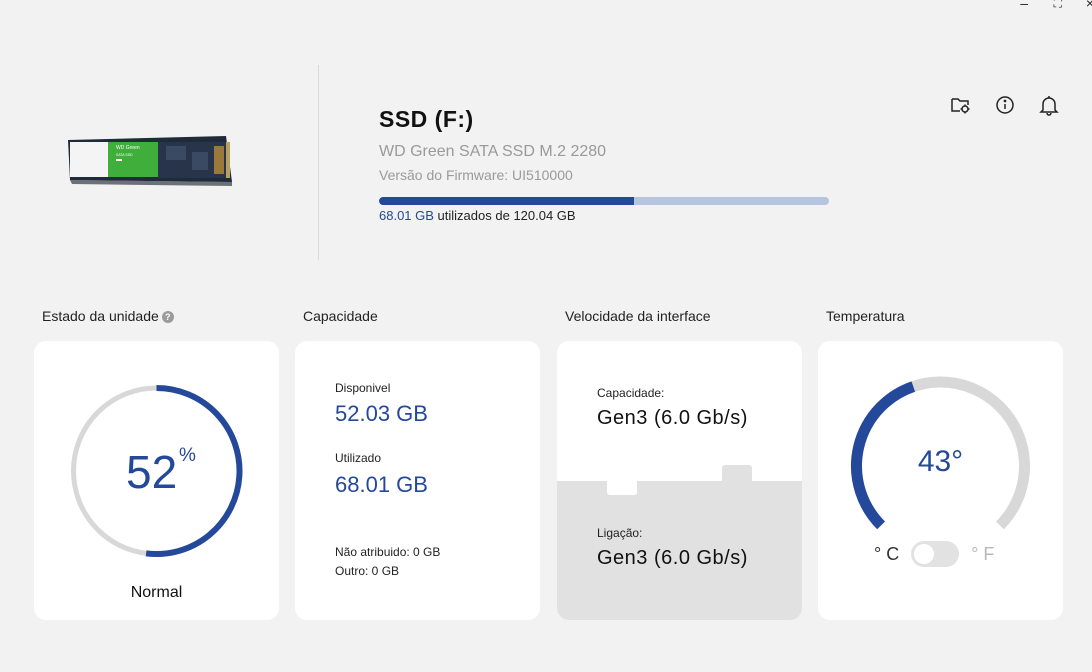 The image size is (1092, 672). I want to click on other-text: Outro: 0 GB, so click(367, 571).